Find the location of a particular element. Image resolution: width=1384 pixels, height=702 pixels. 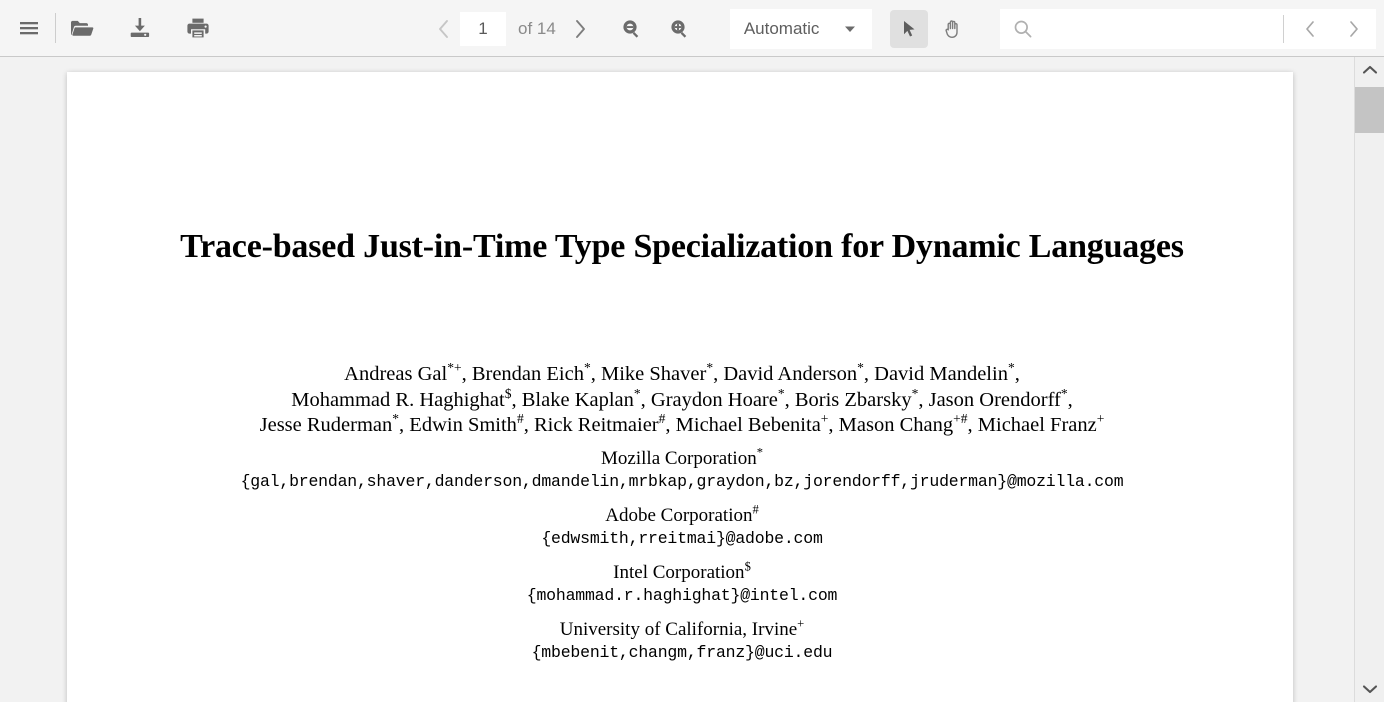

zoom-controls is located at coordinates (660, 29).